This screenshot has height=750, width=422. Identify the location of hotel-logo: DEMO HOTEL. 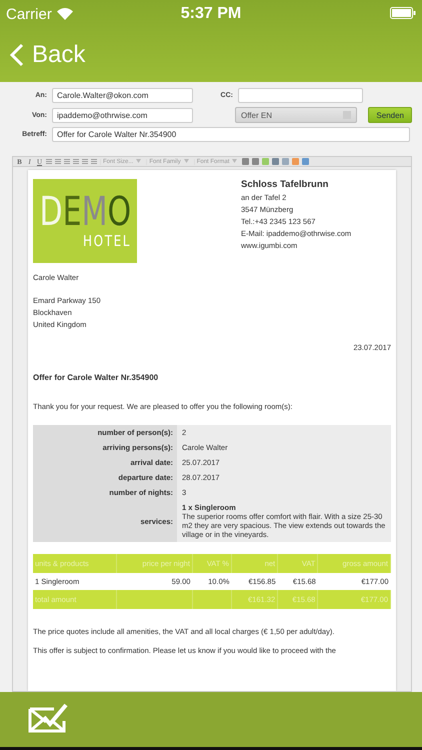
(85, 221).